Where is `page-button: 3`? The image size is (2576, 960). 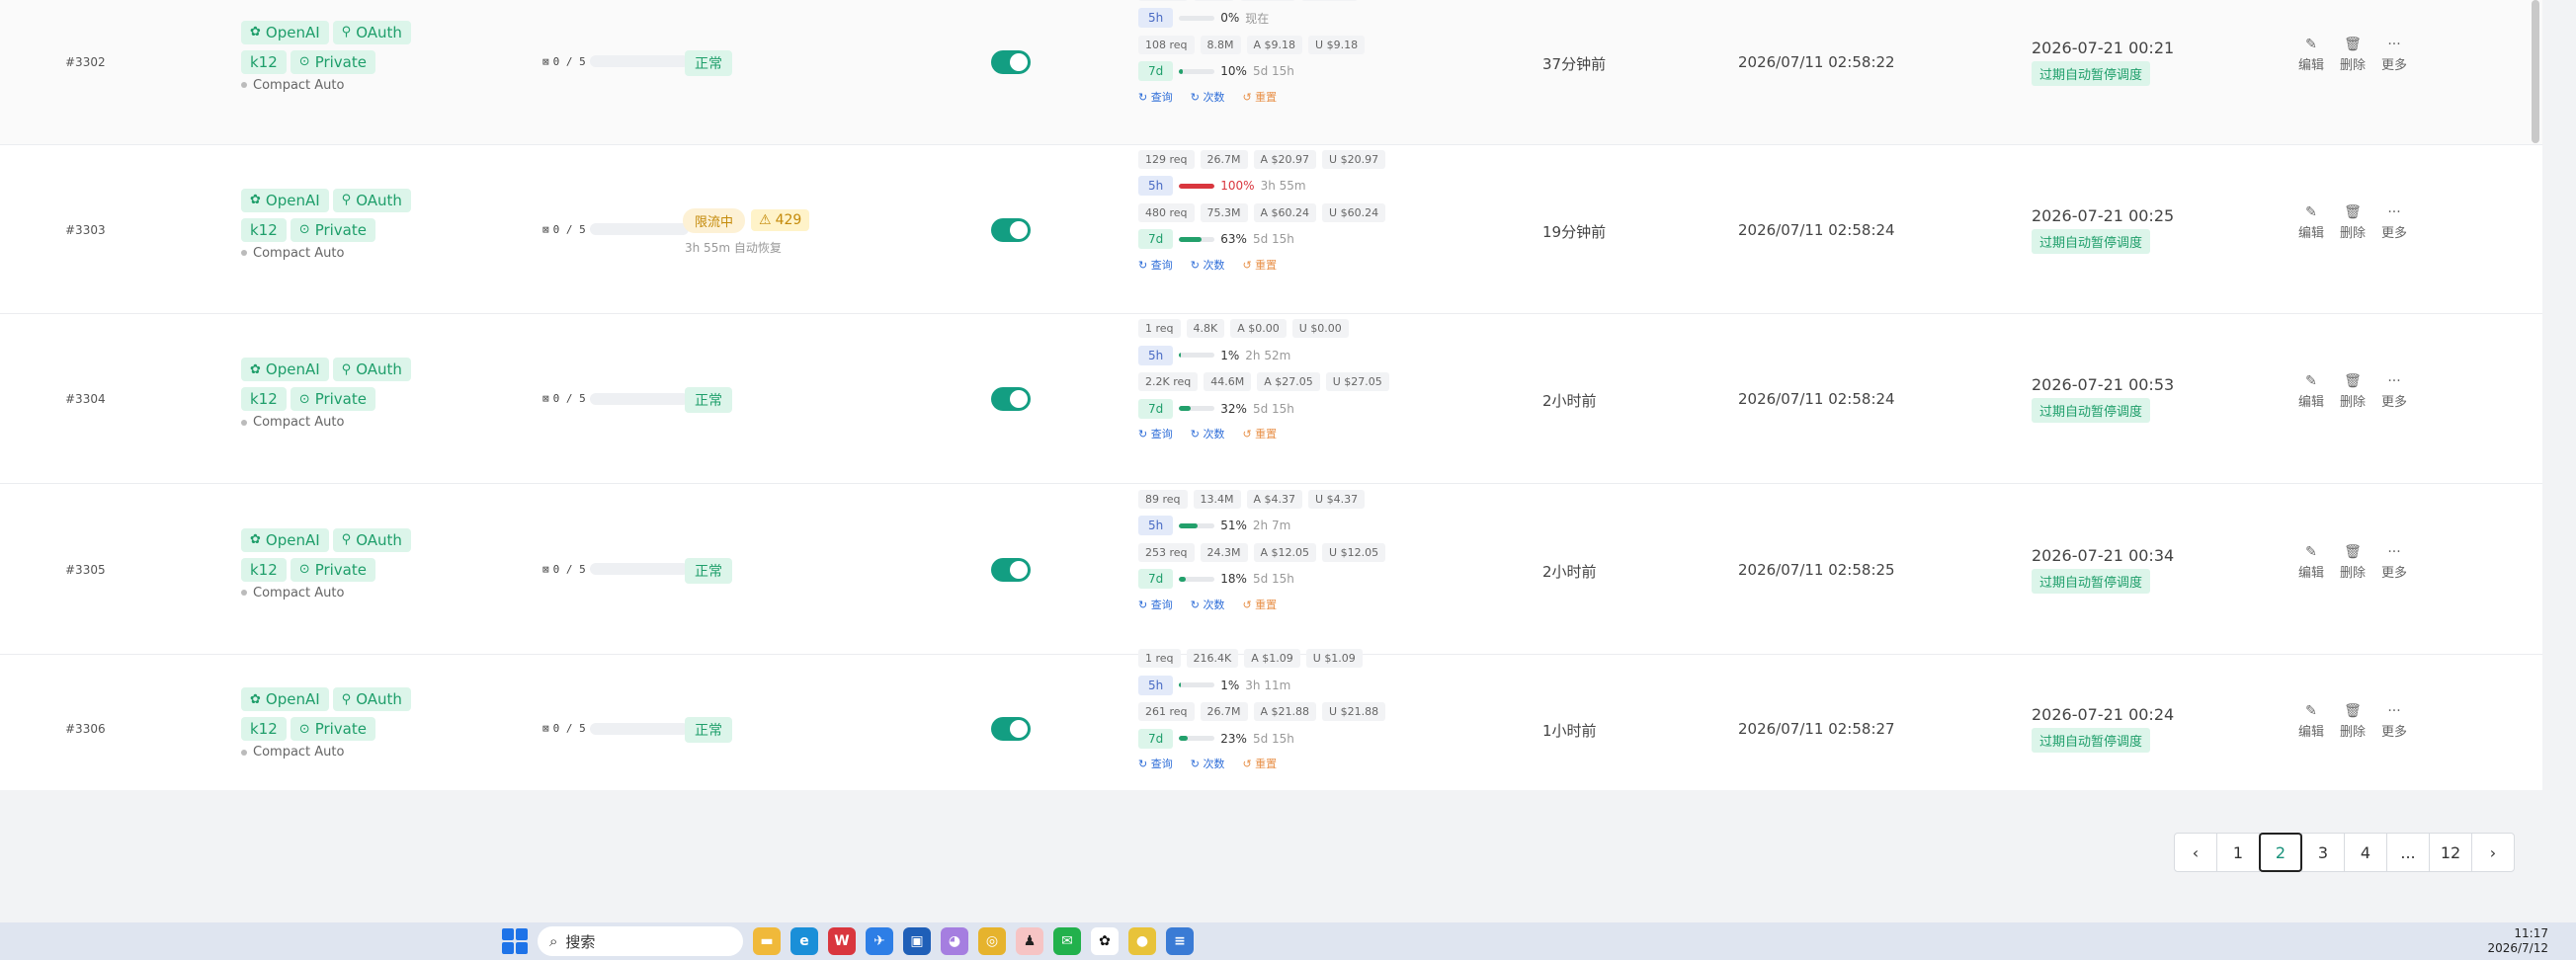
page-button: 3 is located at coordinates (2323, 852).